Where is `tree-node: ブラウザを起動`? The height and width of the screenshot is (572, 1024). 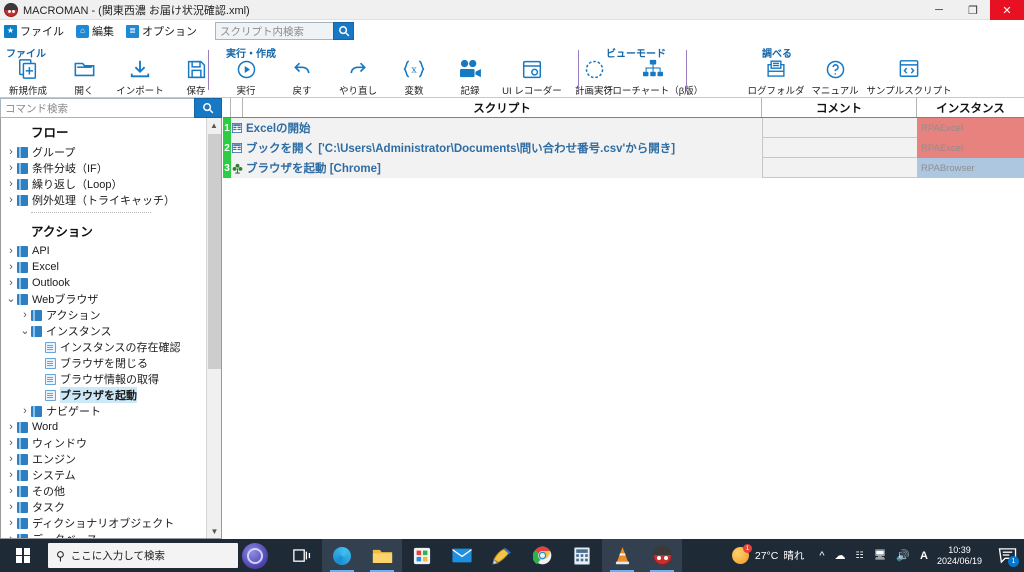 tree-node: ブラウザを起動 is located at coordinates (104, 395).